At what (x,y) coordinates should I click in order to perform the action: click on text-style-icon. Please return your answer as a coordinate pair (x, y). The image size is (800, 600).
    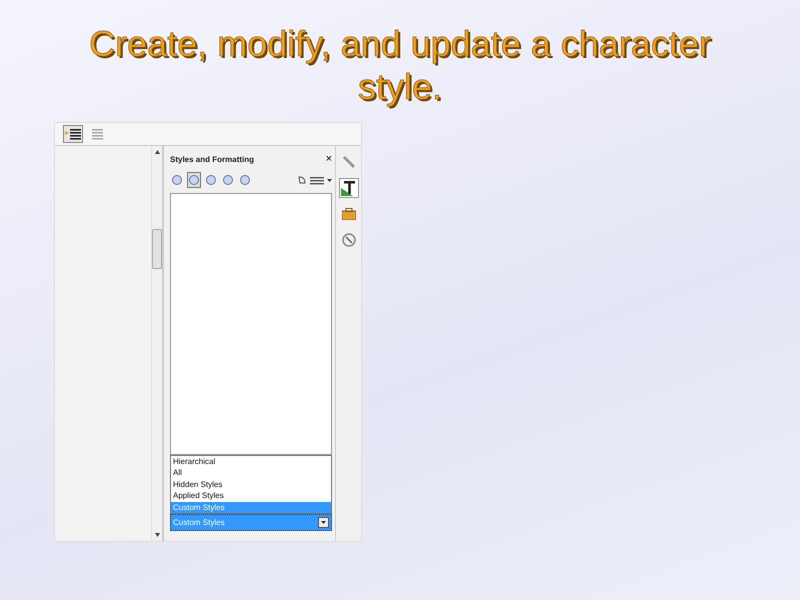
    Looking at the image, I should click on (348, 188).